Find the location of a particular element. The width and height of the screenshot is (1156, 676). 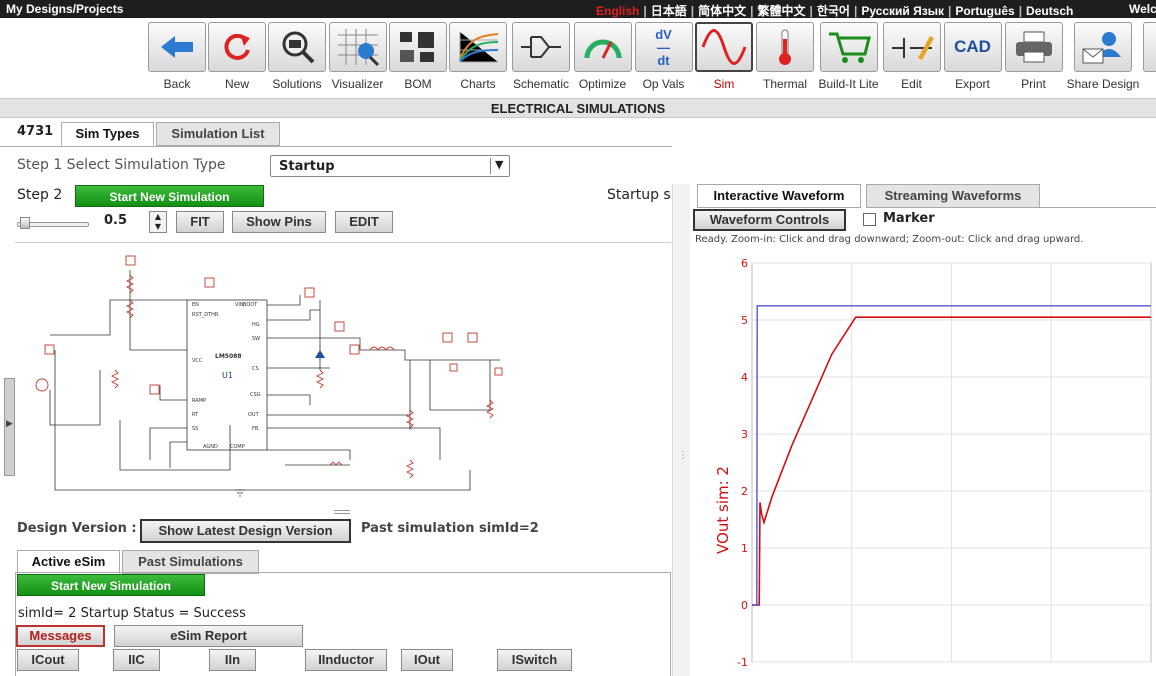

toolbar-label: Print is located at coordinates (1033, 84).